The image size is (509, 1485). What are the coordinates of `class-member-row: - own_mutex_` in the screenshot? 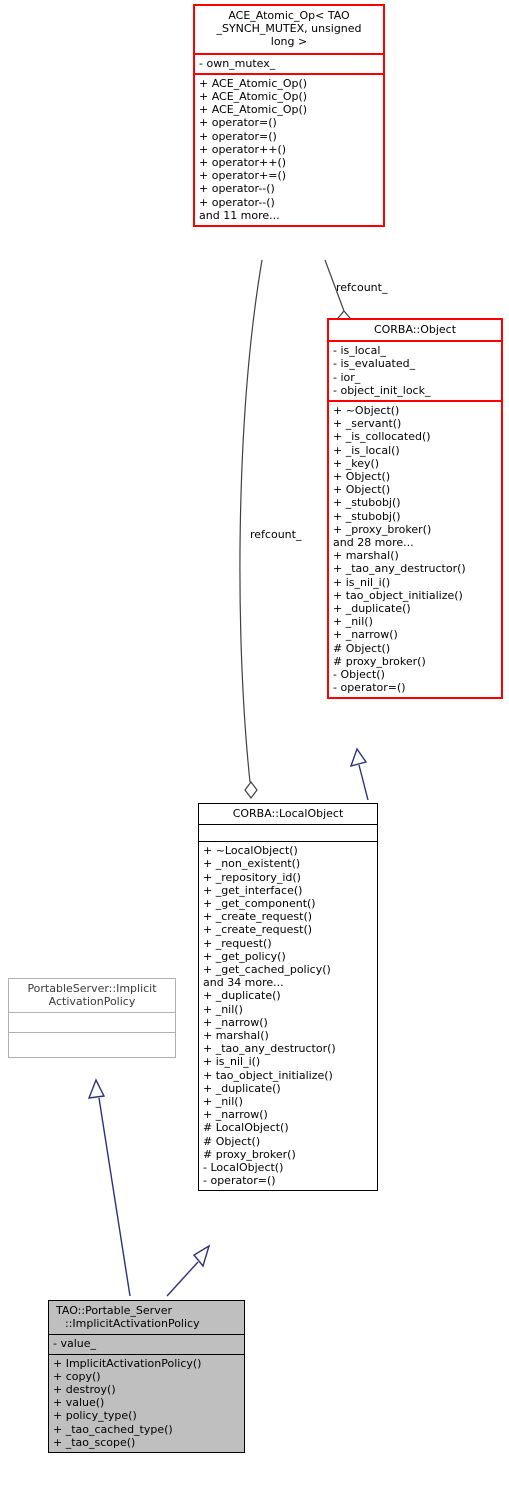 It's located at (237, 63).